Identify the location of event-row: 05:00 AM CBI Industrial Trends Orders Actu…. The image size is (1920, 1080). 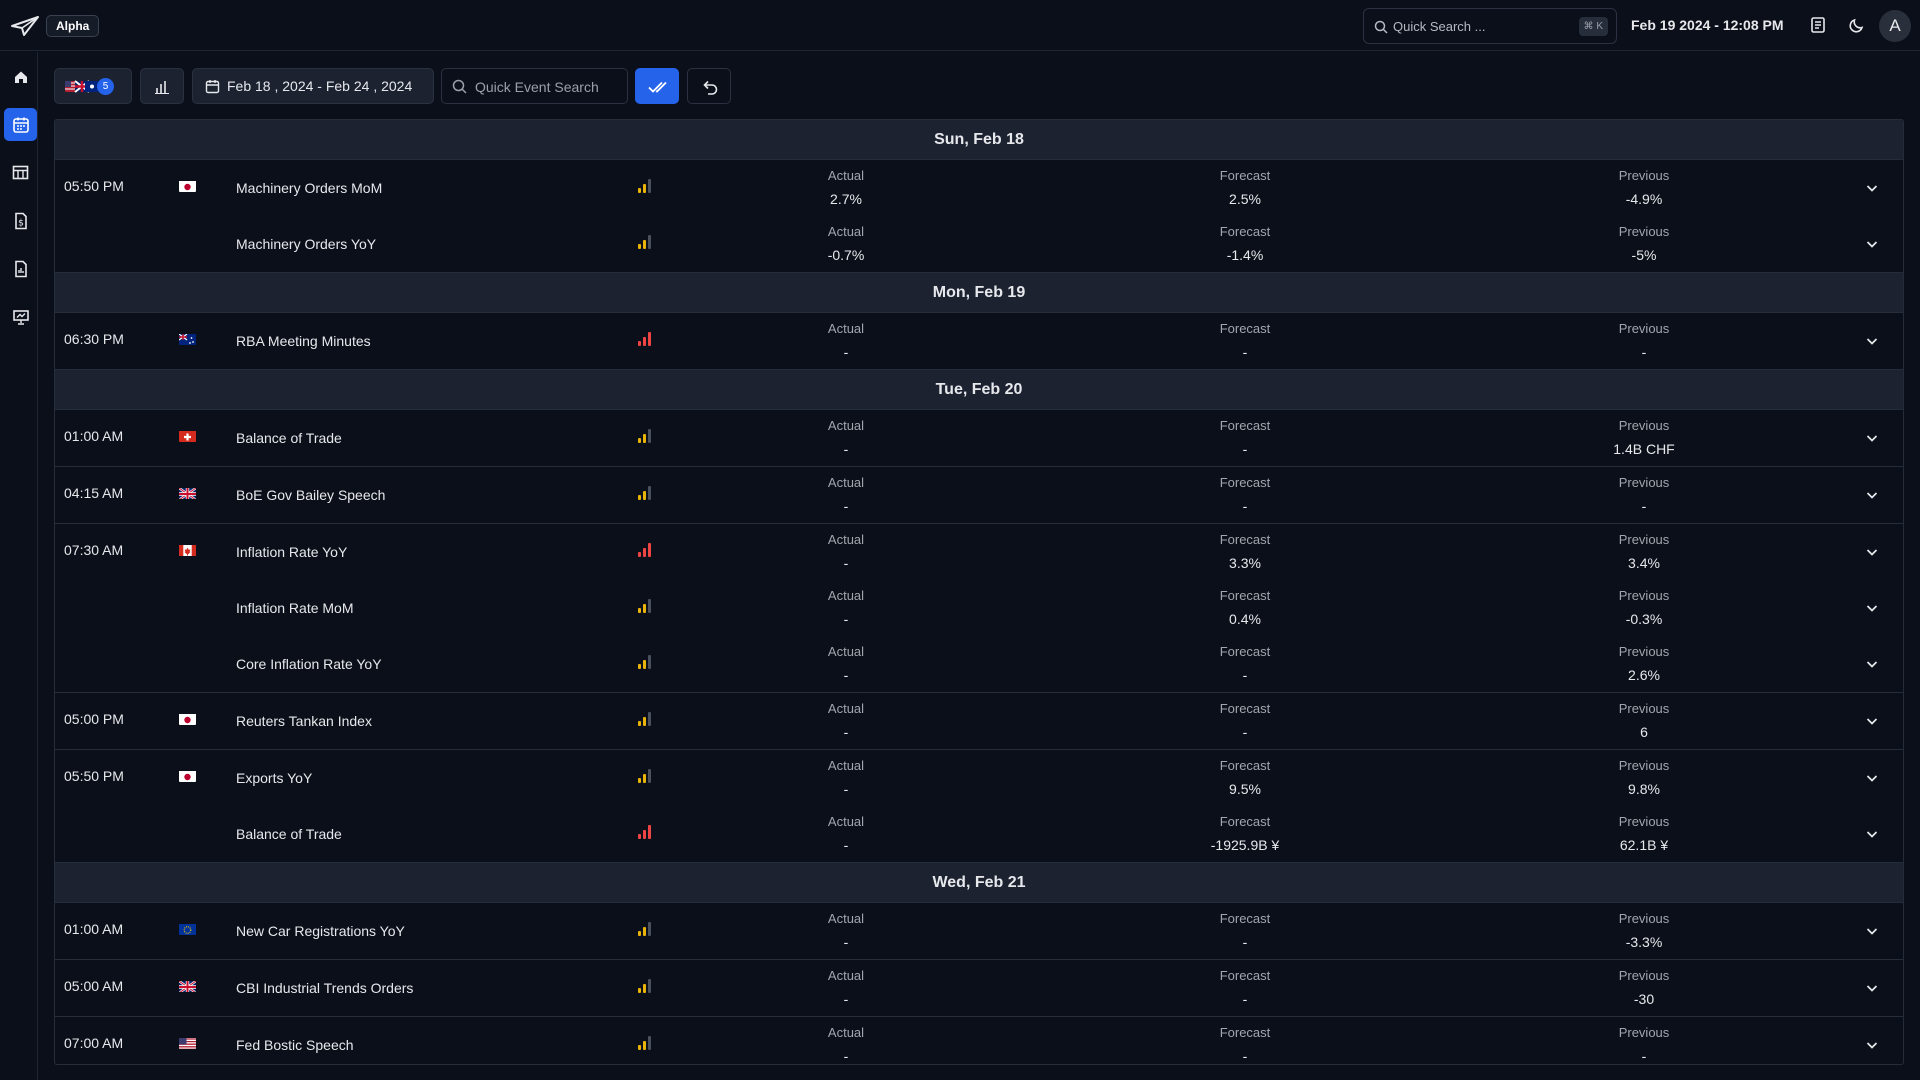
(979, 988).